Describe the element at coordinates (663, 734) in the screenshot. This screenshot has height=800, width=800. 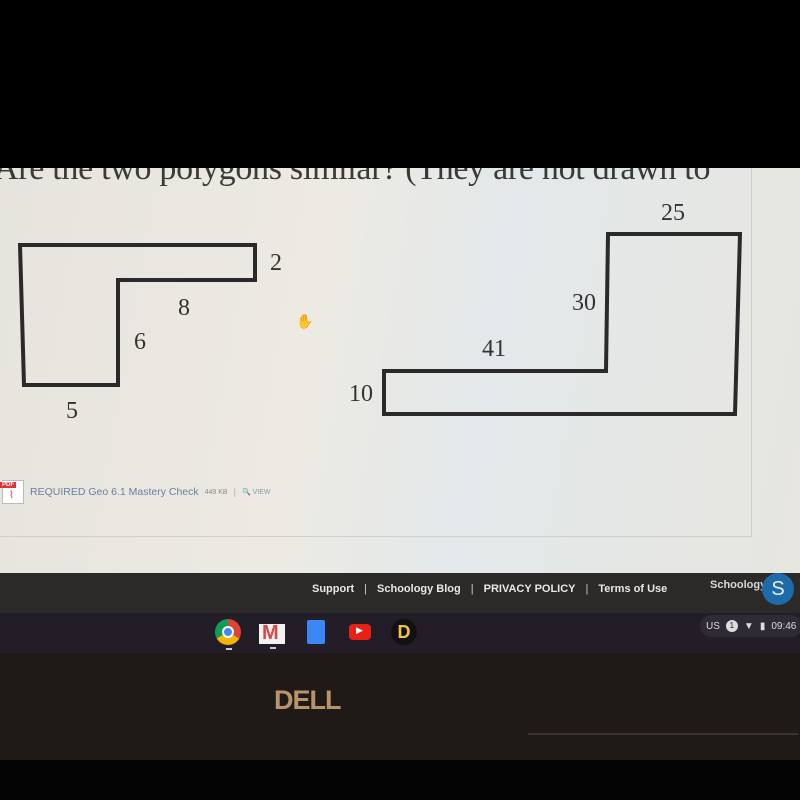
I see `bezel-edge` at that location.